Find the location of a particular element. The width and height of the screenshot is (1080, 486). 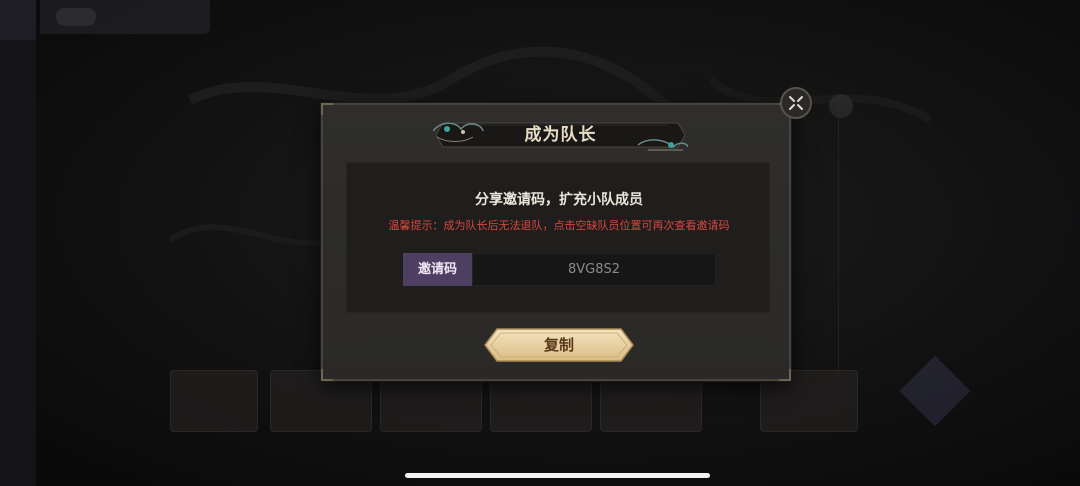

background-back-button is located at coordinates (76, 17).